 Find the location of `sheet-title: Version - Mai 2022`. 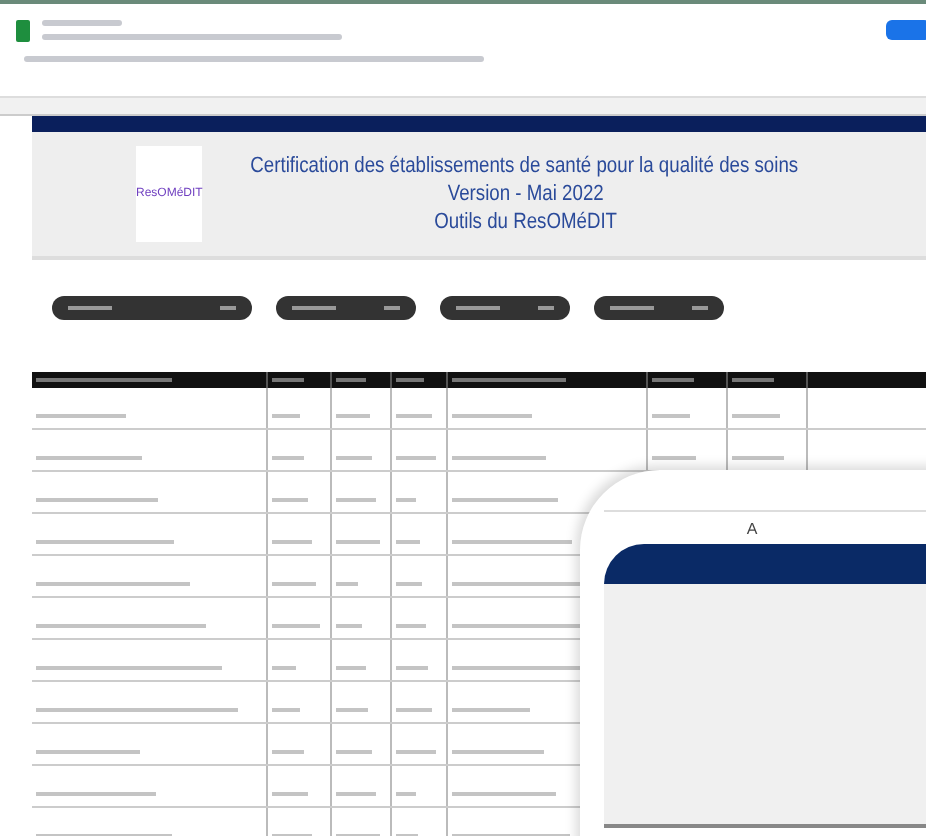

sheet-title: Version - Mai 2022 is located at coordinates (525, 194).